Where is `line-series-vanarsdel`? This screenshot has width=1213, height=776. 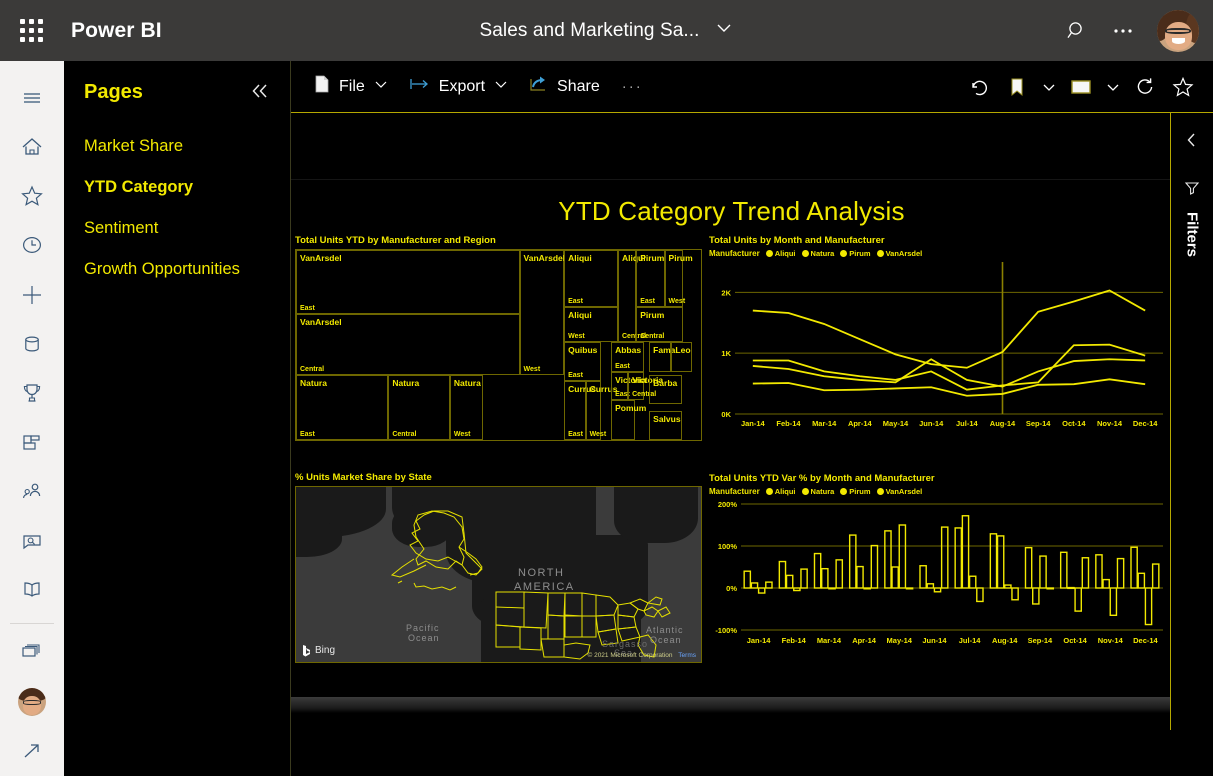 line-series-vanarsdel is located at coordinates (949, 329).